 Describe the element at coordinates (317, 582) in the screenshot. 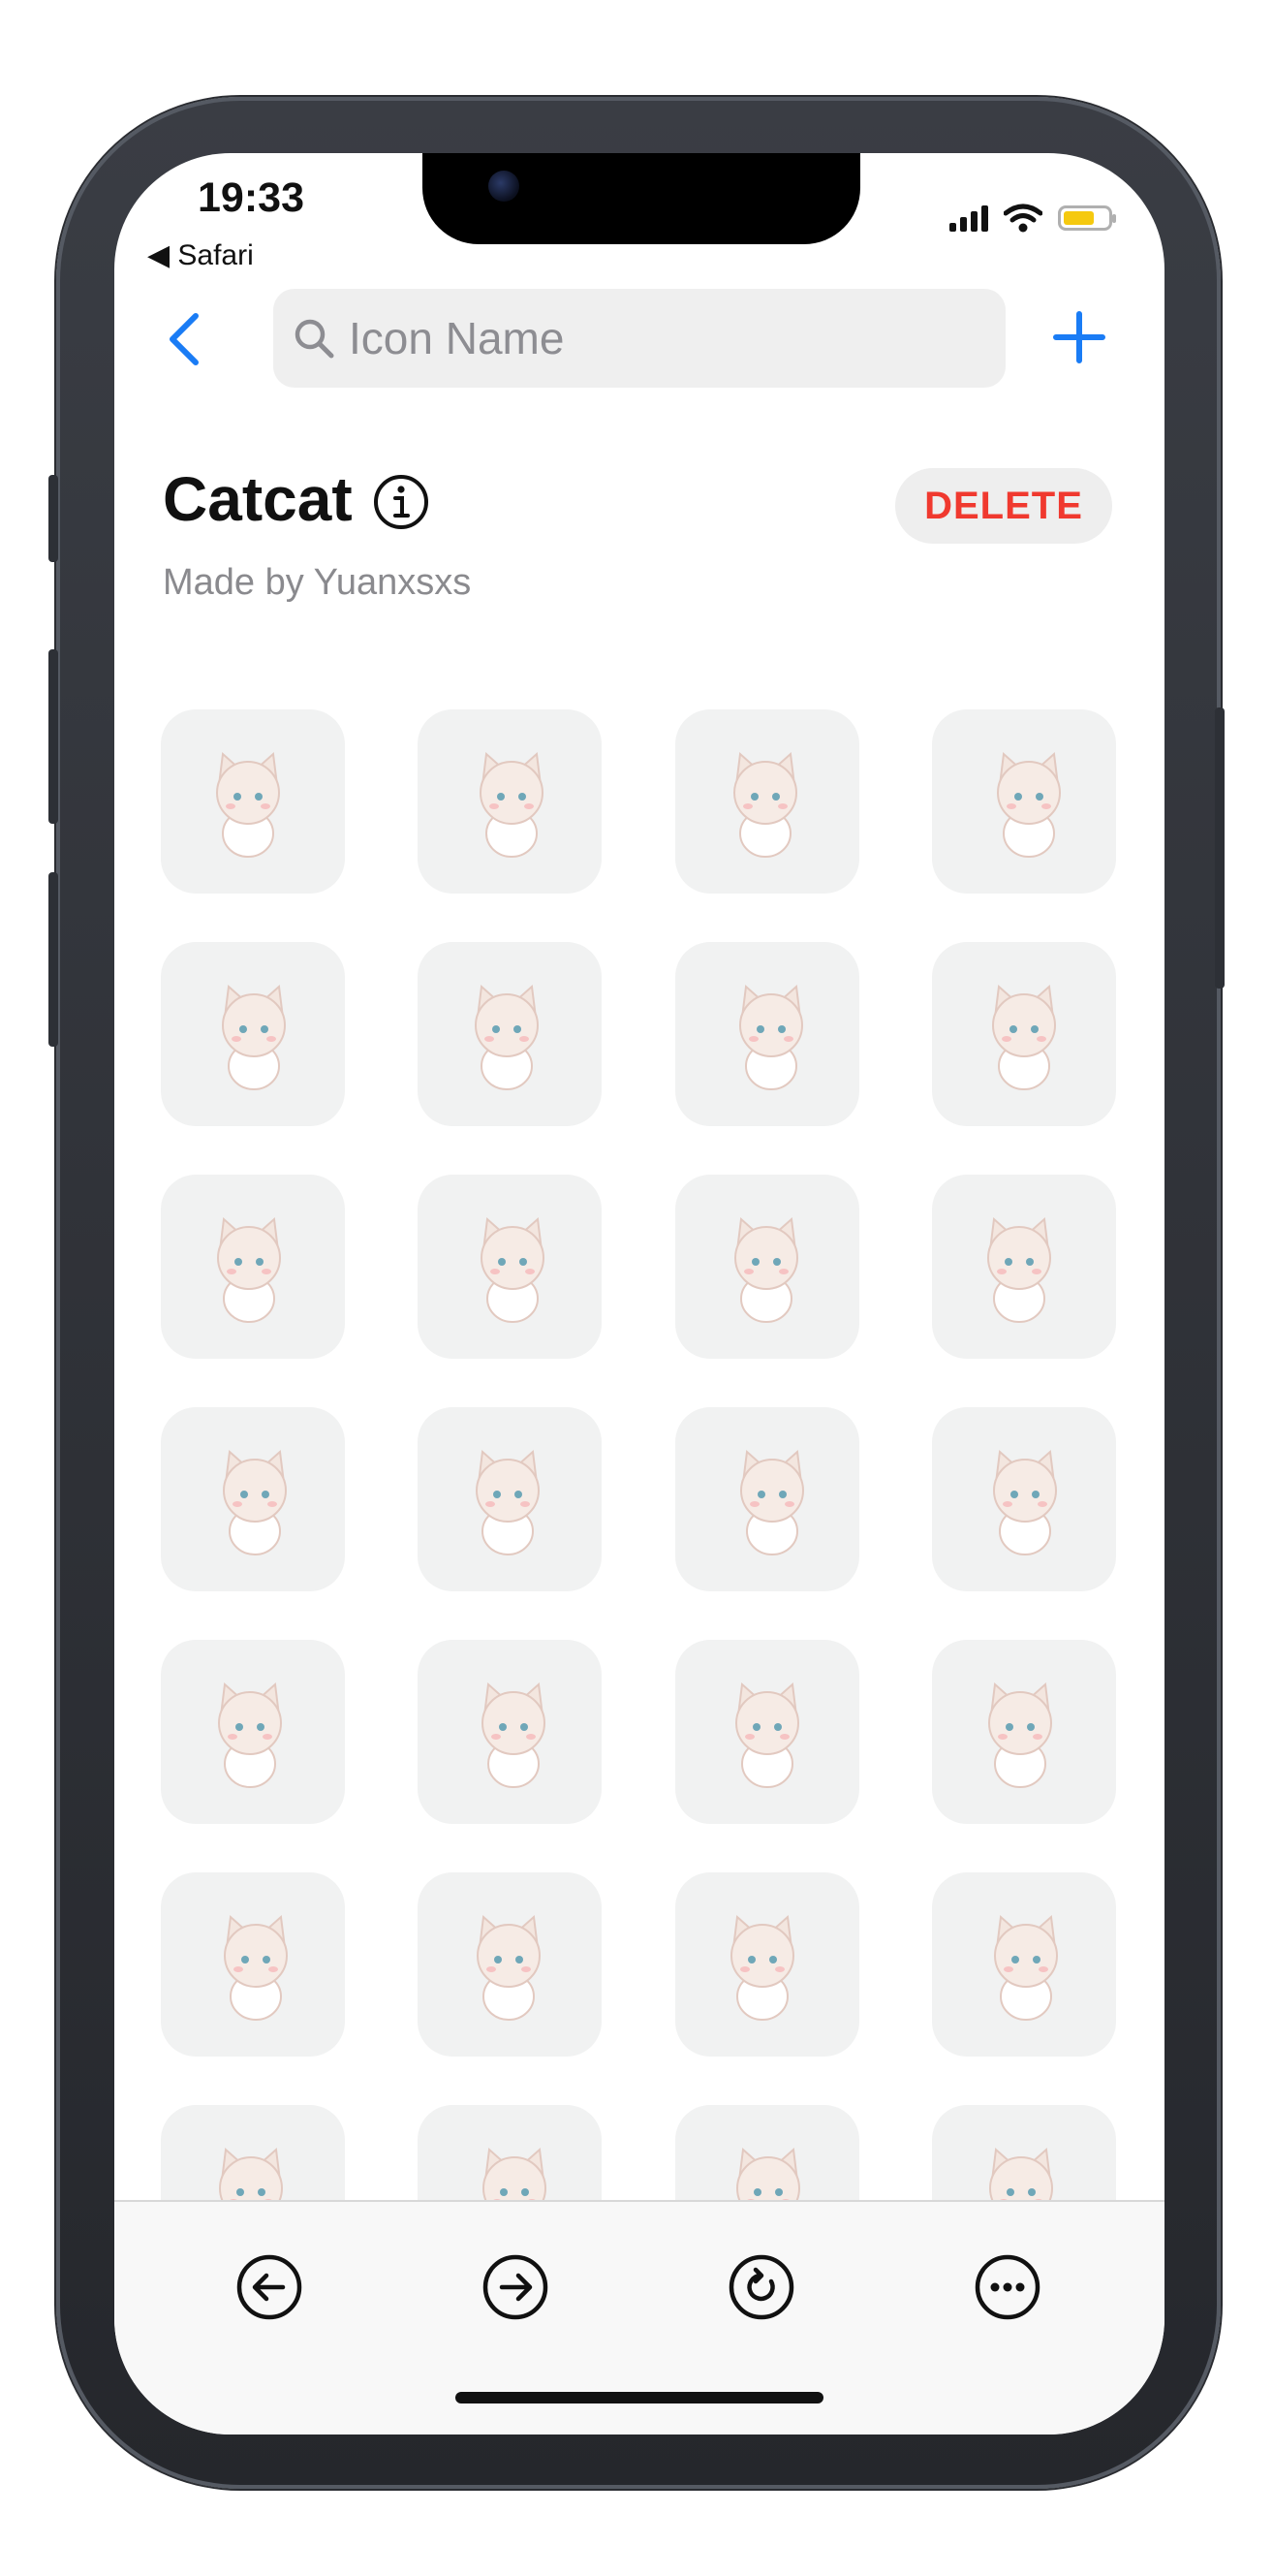

I see `author-subtitle: Made by Yuanxsxs` at that location.